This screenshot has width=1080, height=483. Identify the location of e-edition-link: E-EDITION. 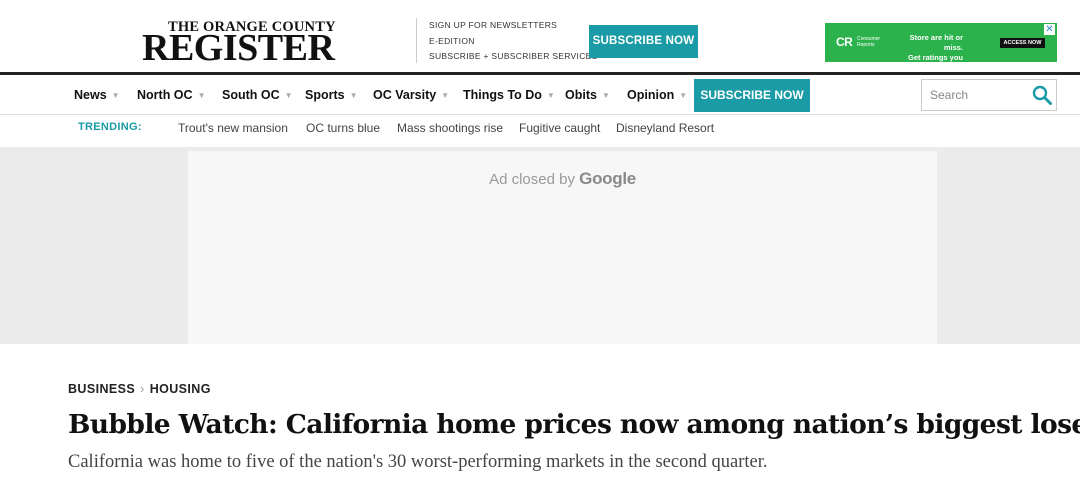
(513, 44).